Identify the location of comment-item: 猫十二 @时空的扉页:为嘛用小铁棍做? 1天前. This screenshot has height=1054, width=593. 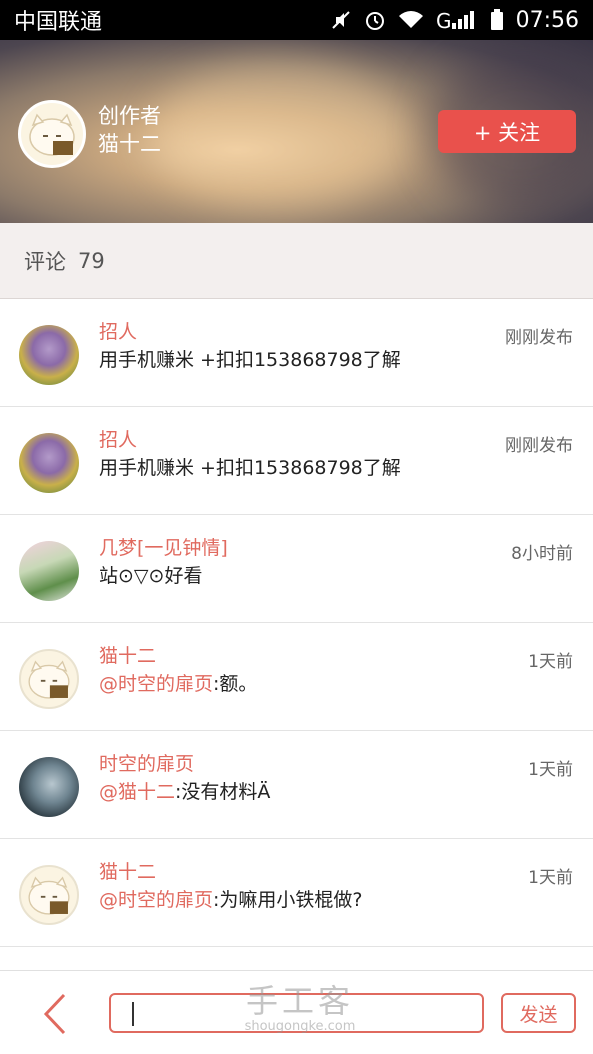
(296, 893).